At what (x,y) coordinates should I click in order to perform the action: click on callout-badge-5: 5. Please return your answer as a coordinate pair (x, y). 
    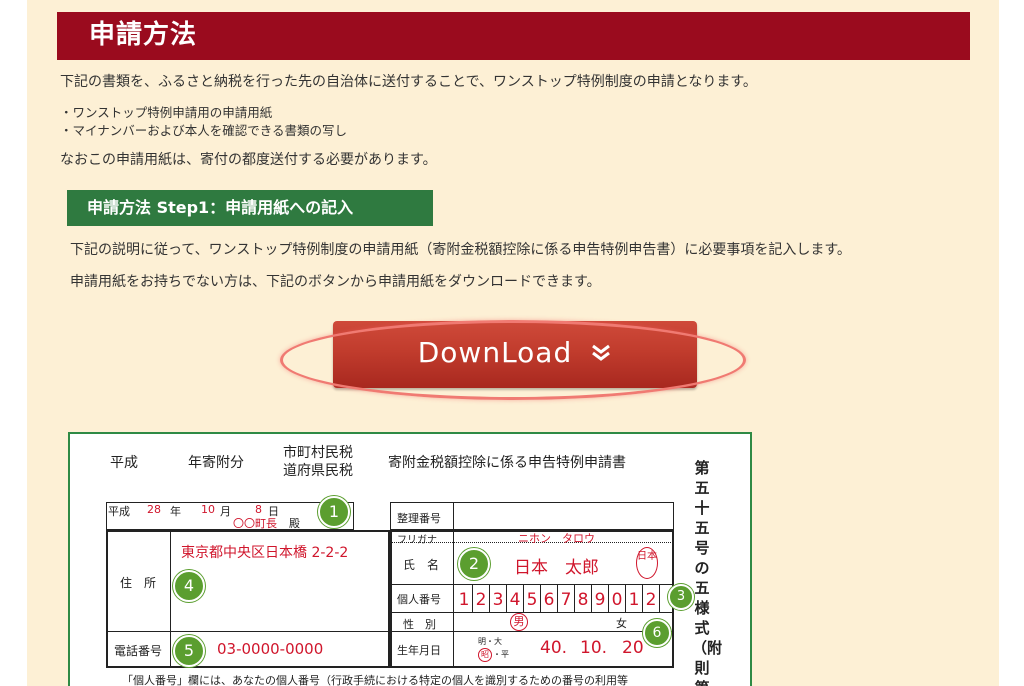
    Looking at the image, I should click on (189, 651).